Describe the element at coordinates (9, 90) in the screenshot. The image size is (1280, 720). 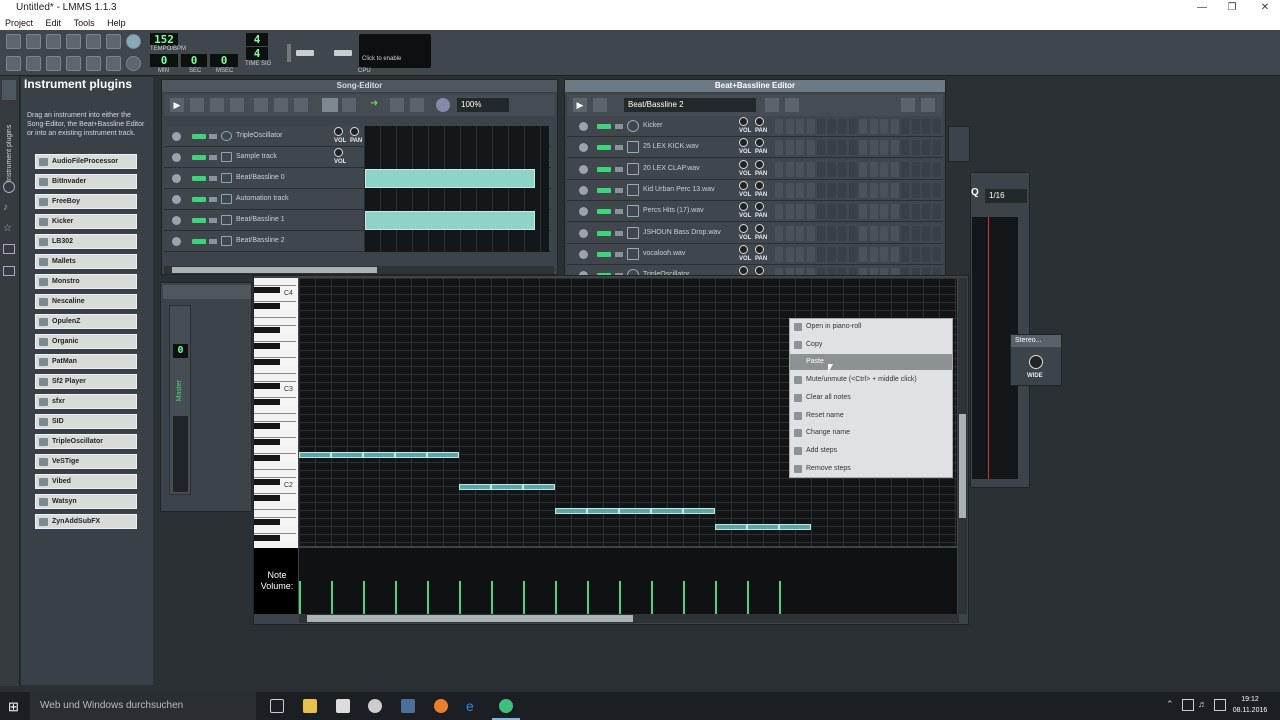
I see `instrument-plugins-tab-icon` at that location.